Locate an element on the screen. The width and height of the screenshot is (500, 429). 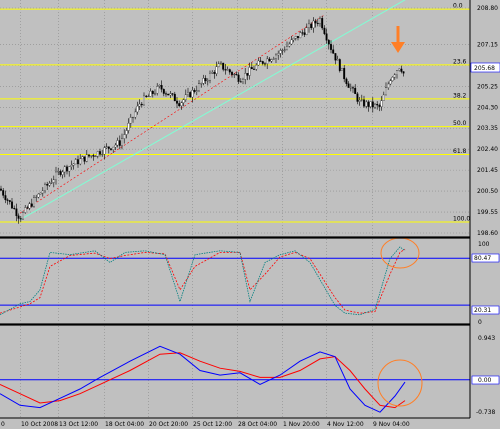
macd-bottom-label: -0.738 is located at coordinates (486, 412).